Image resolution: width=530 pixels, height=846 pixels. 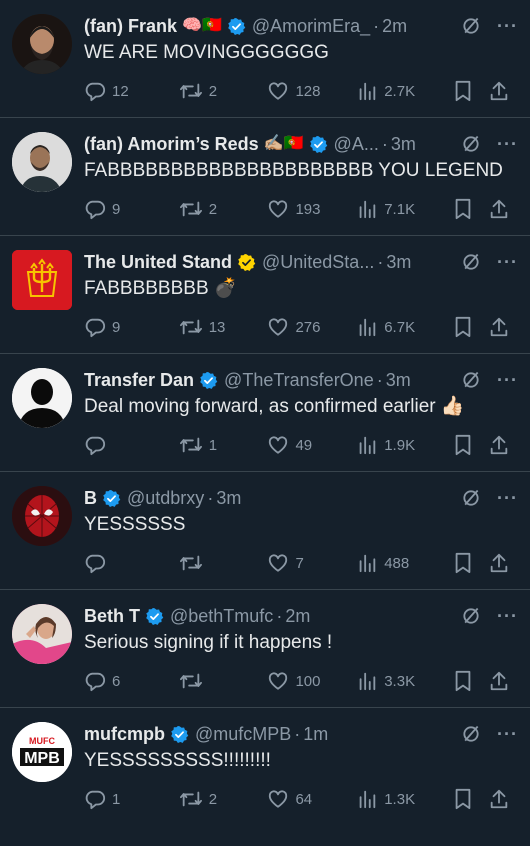 I want to click on timestamp: 1m, so click(x=315, y=734).